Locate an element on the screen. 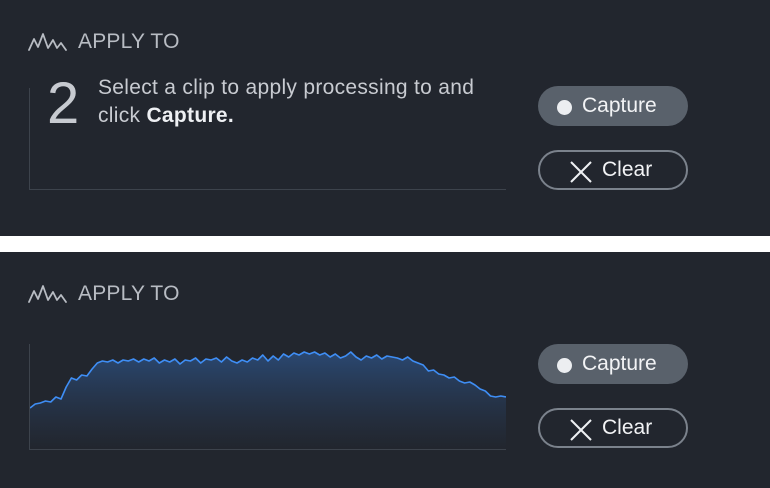 This screenshot has height=488, width=770. step-number: 2 is located at coordinates (63, 103).